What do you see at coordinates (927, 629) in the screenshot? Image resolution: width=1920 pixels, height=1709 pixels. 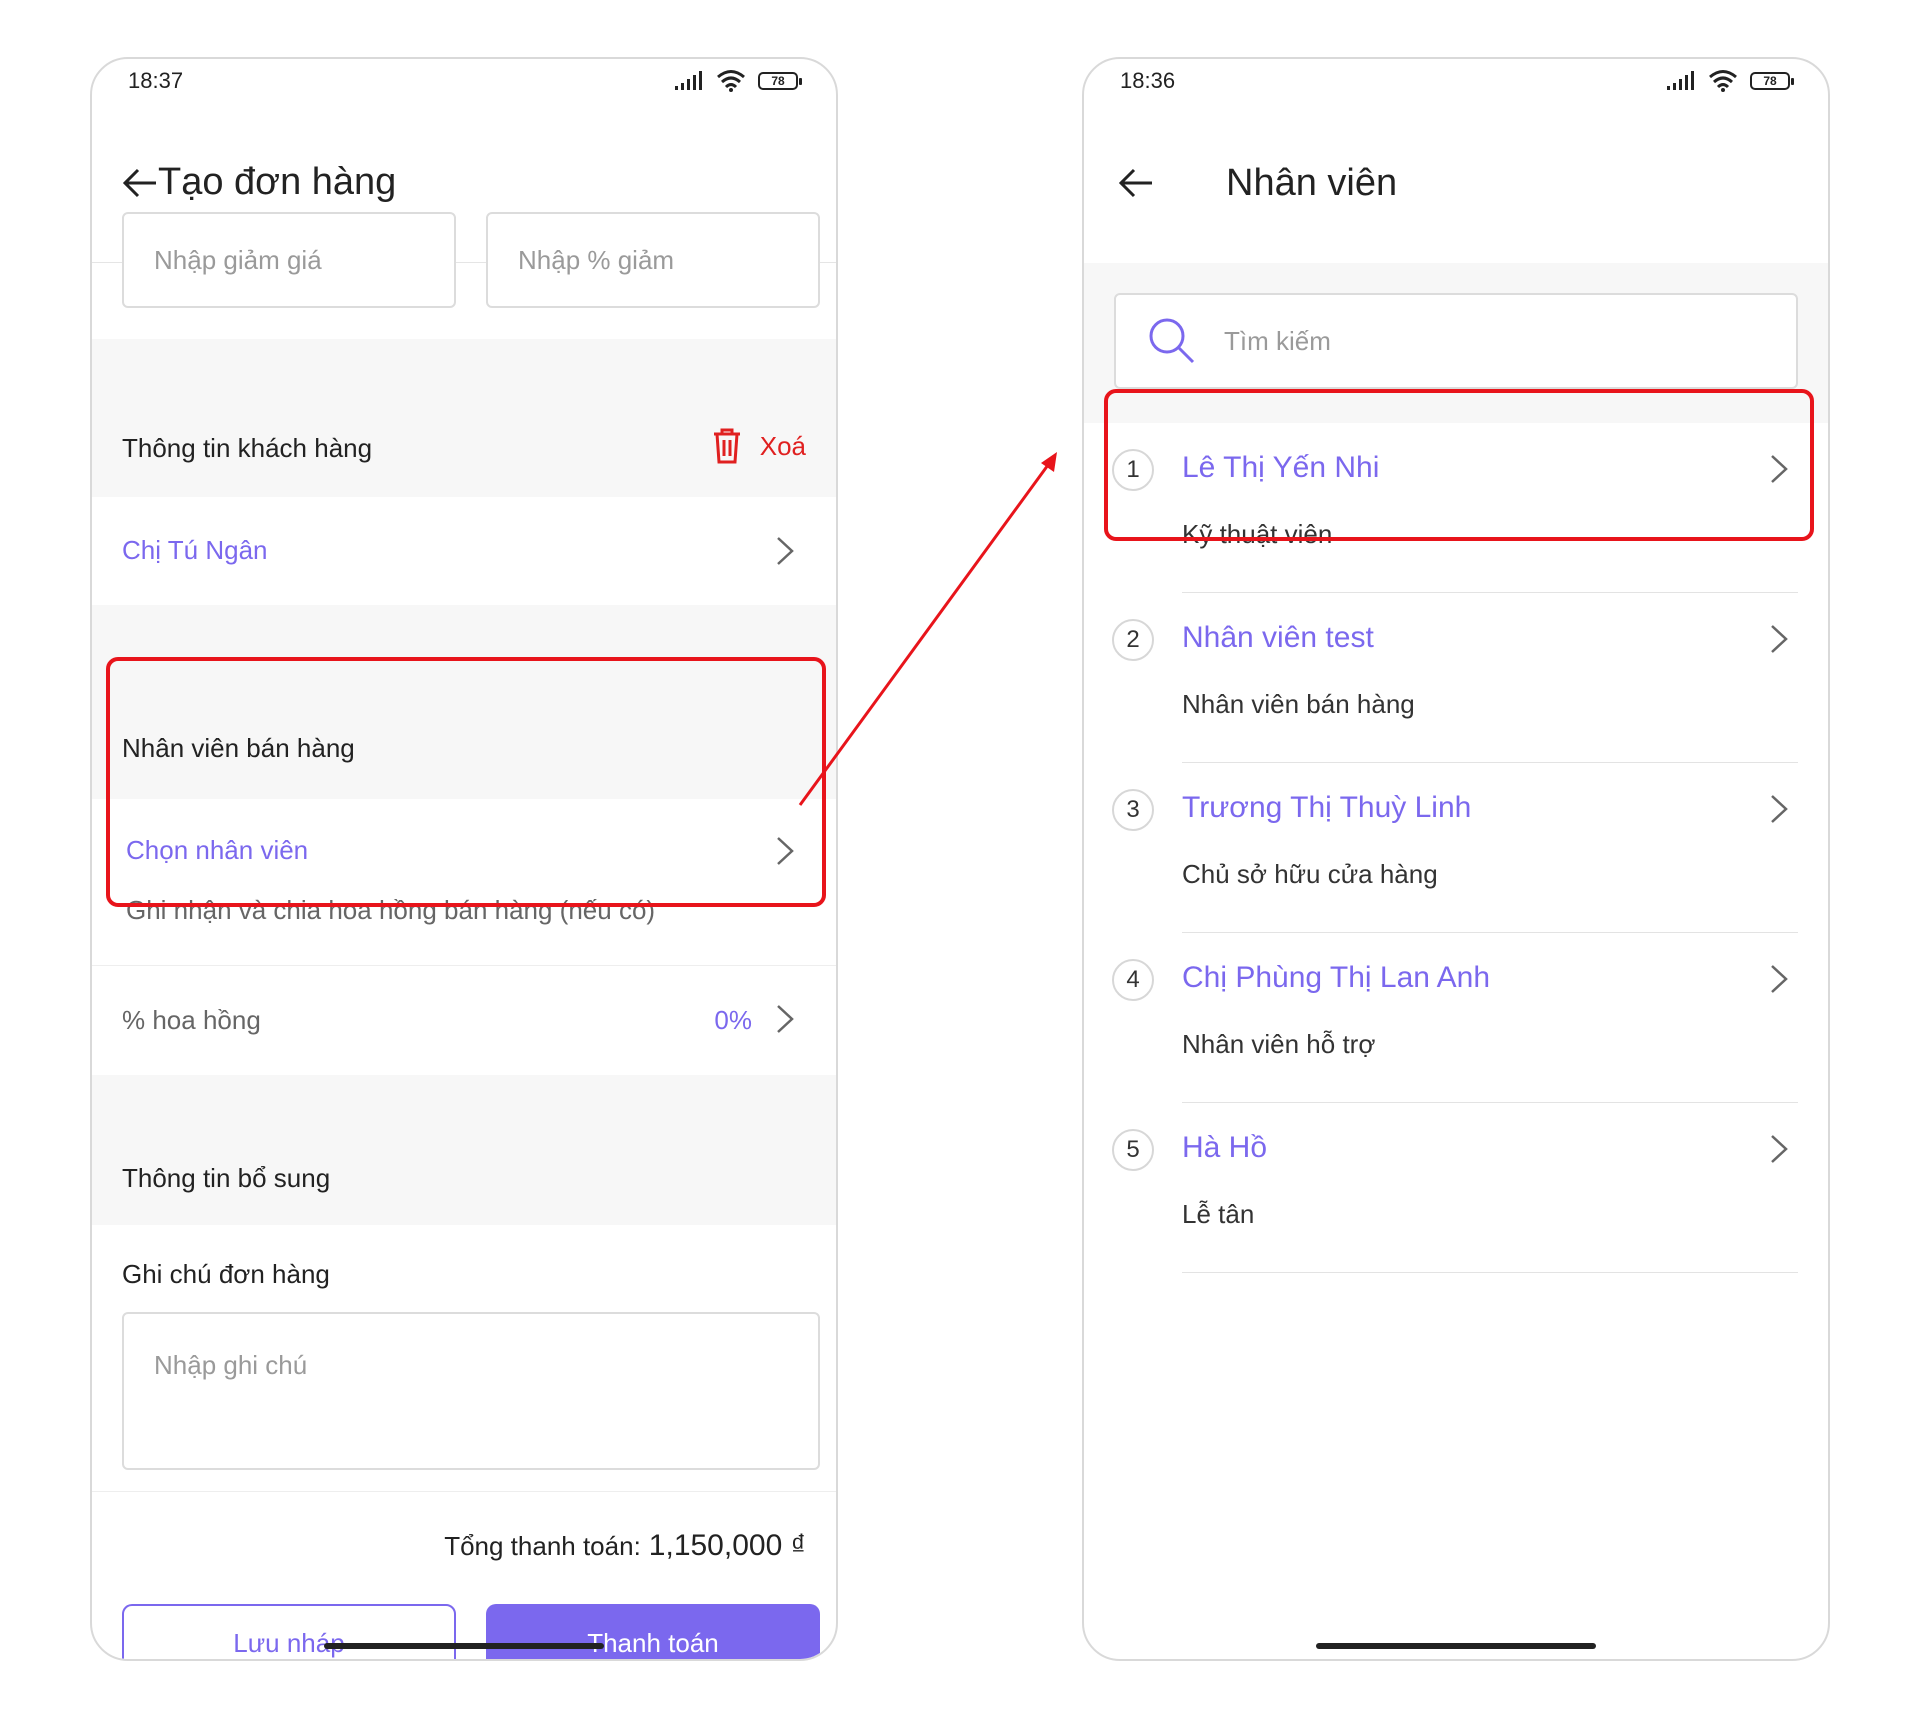 I see `connector-arrow` at bounding box center [927, 629].